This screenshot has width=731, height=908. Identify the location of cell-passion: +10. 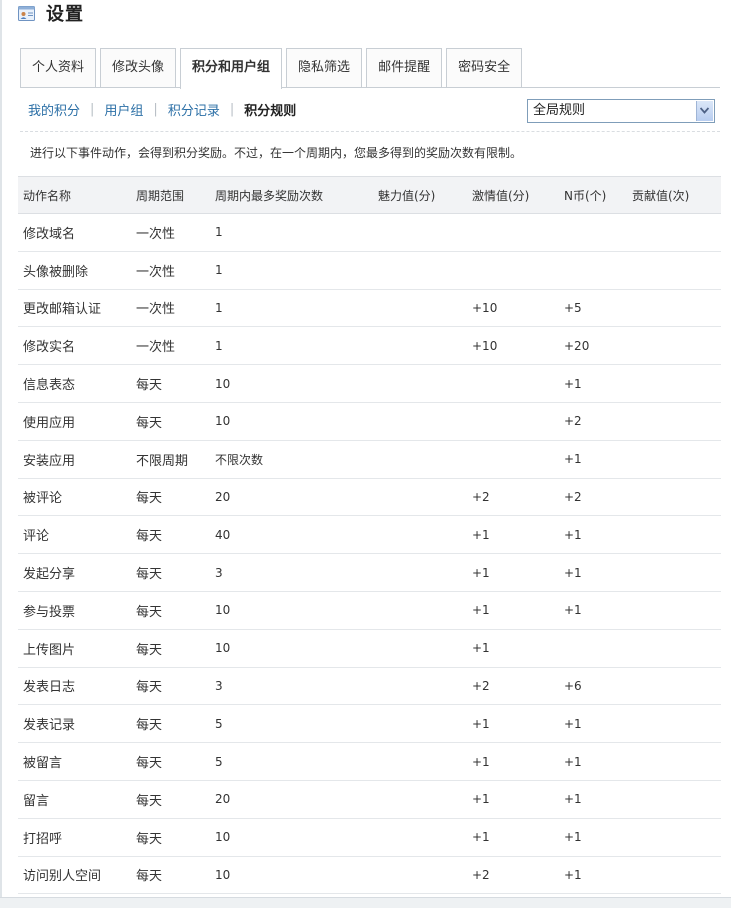
(485, 345).